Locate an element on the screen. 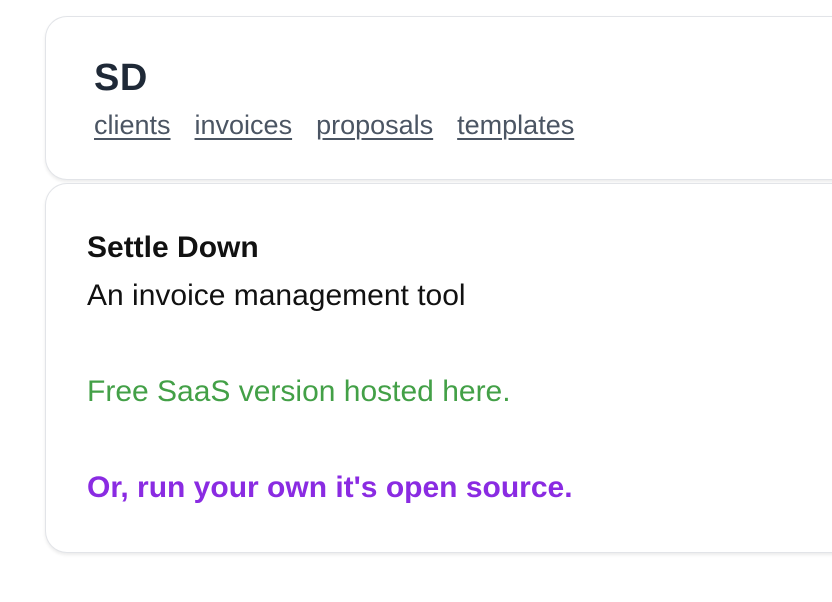  open-source-link: Or, run your own it's open source. is located at coordinates (330, 488).